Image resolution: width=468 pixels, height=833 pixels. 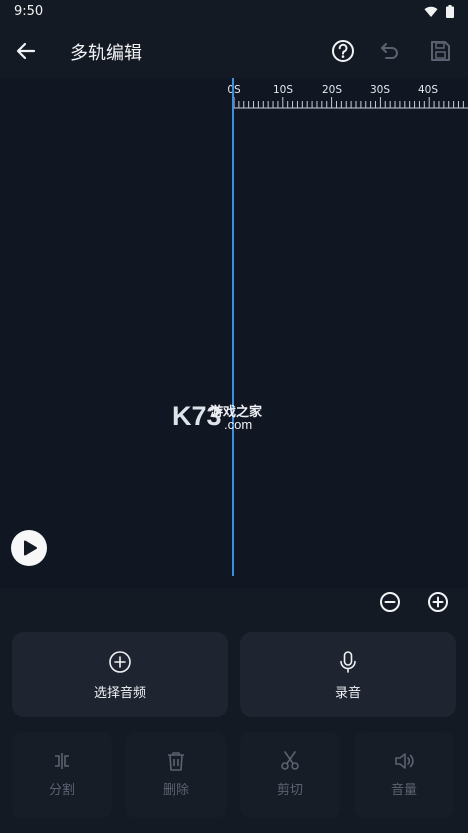 I want to click on app-bar: 多轨编辑, so click(x=234, y=51).